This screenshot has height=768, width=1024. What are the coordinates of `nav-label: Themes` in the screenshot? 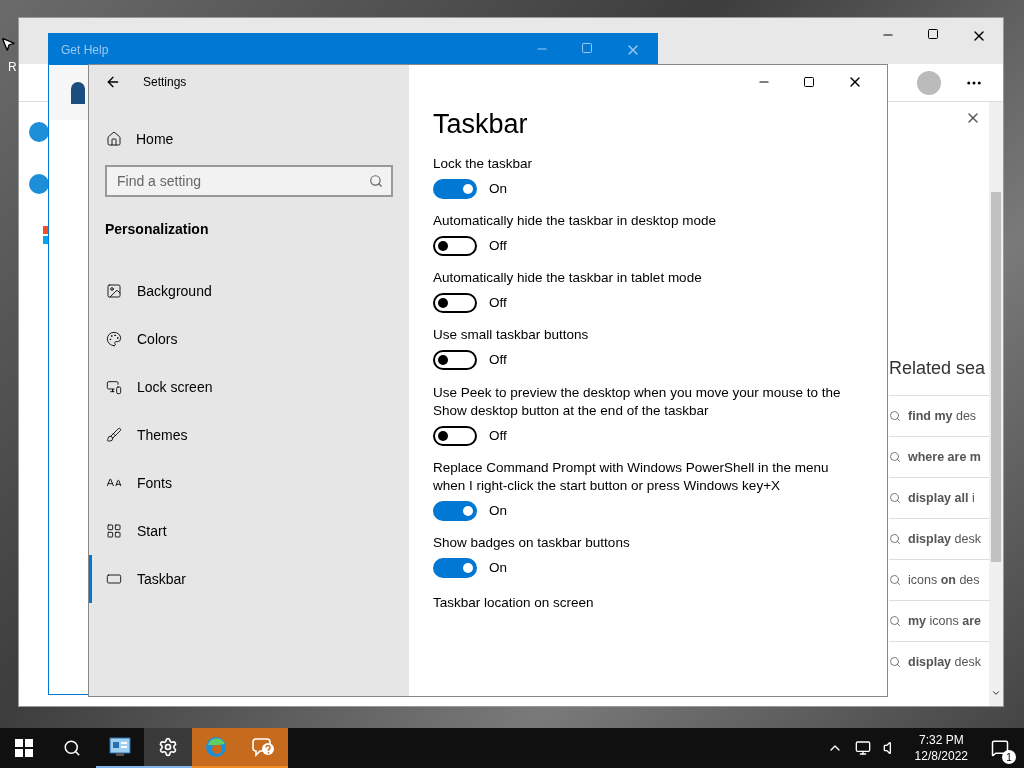 It's located at (162, 435).